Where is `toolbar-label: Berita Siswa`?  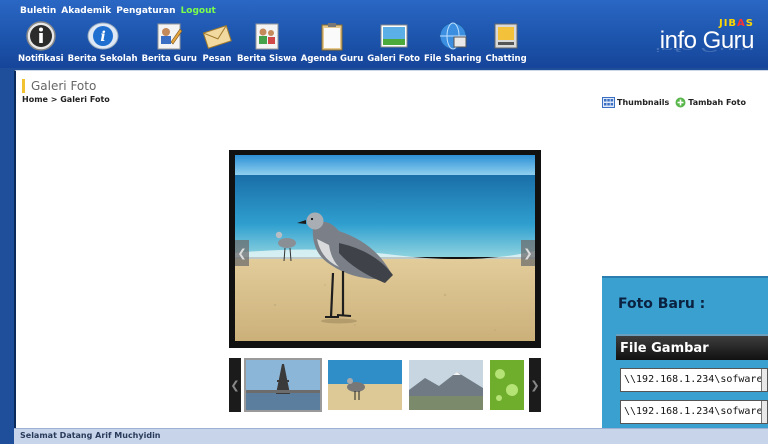 toolbar-label: Berita Siswa is located at coordinates (266, 59).